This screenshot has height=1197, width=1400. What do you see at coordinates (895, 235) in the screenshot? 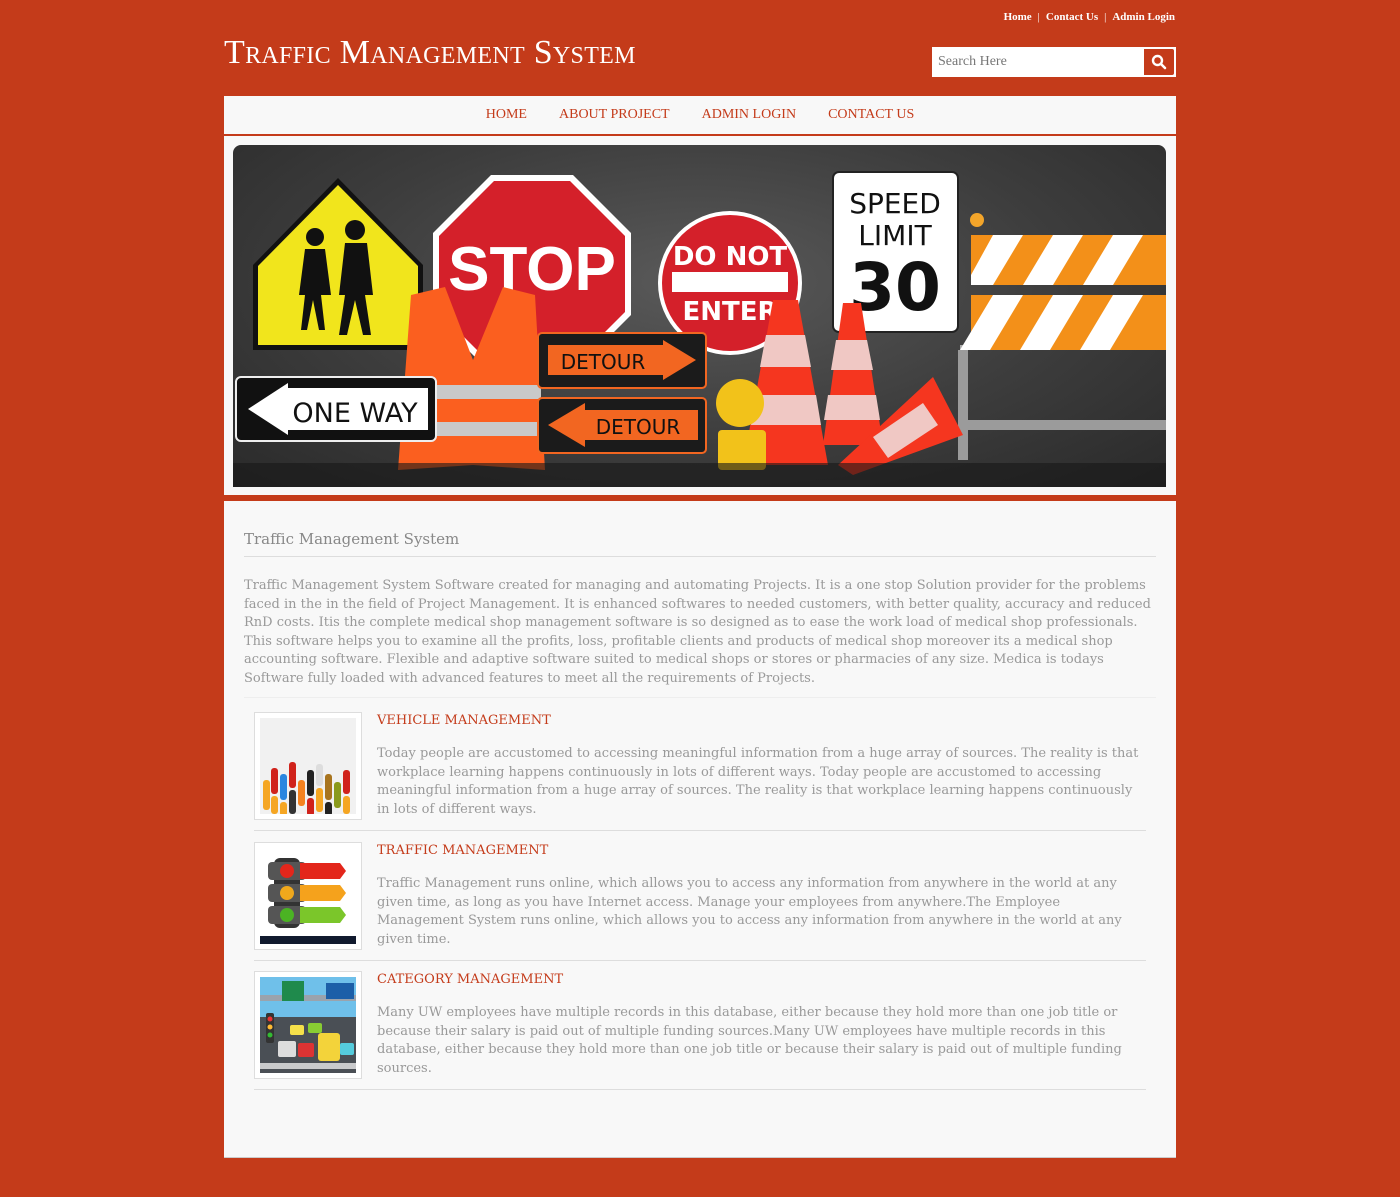
I see `limit-text: LIMIT` at bounding box center [895, 235].